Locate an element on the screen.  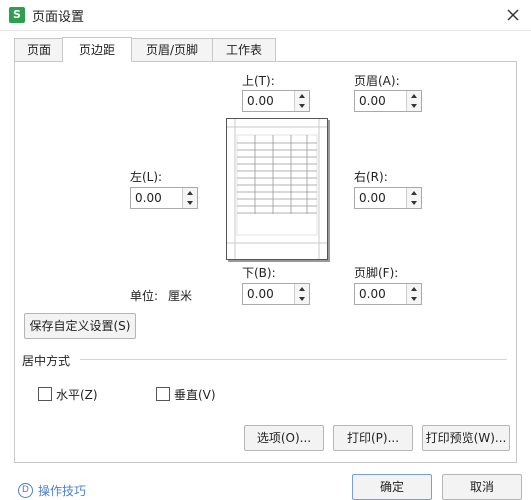
close-button is located at coordinates (513, 15).